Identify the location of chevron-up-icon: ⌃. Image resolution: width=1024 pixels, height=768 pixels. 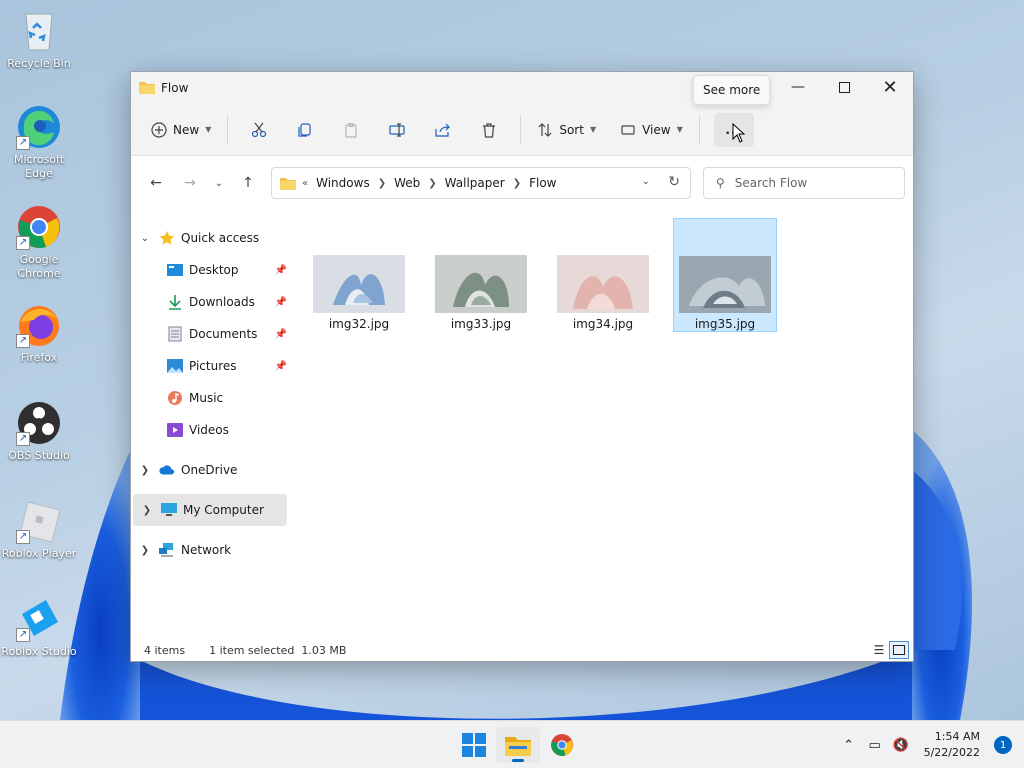
(849, 745).